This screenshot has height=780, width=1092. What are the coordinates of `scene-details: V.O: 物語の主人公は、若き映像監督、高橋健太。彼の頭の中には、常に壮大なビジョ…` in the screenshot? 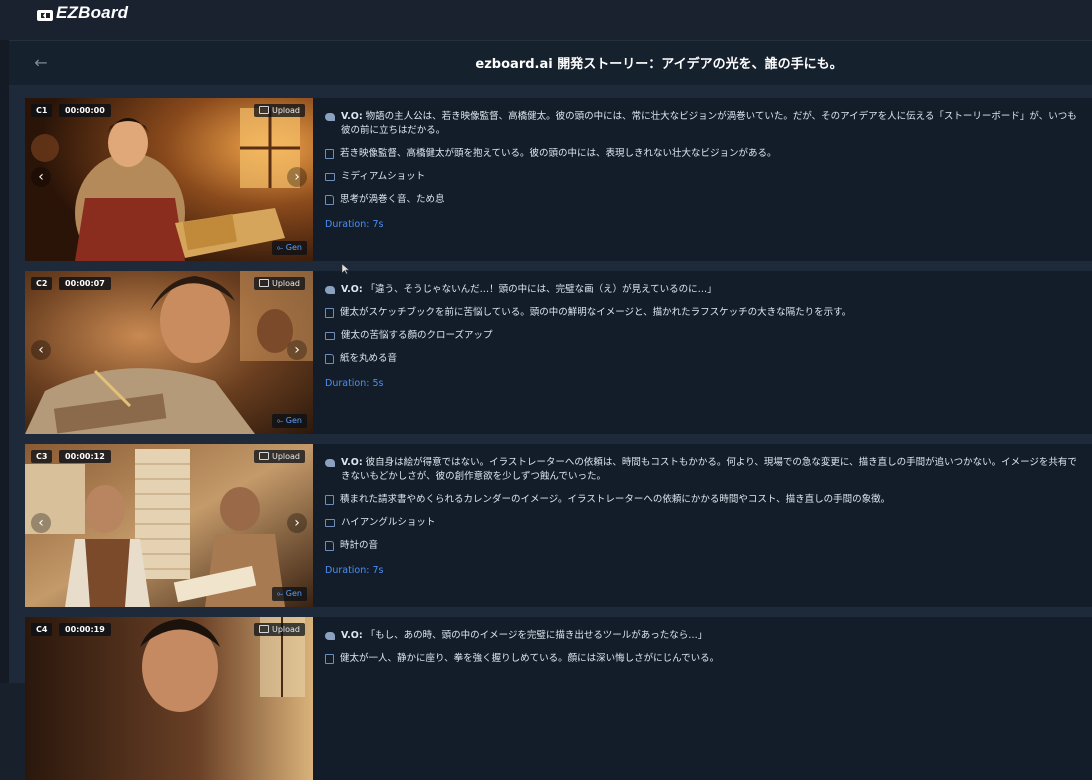 It's located at (705, 170).